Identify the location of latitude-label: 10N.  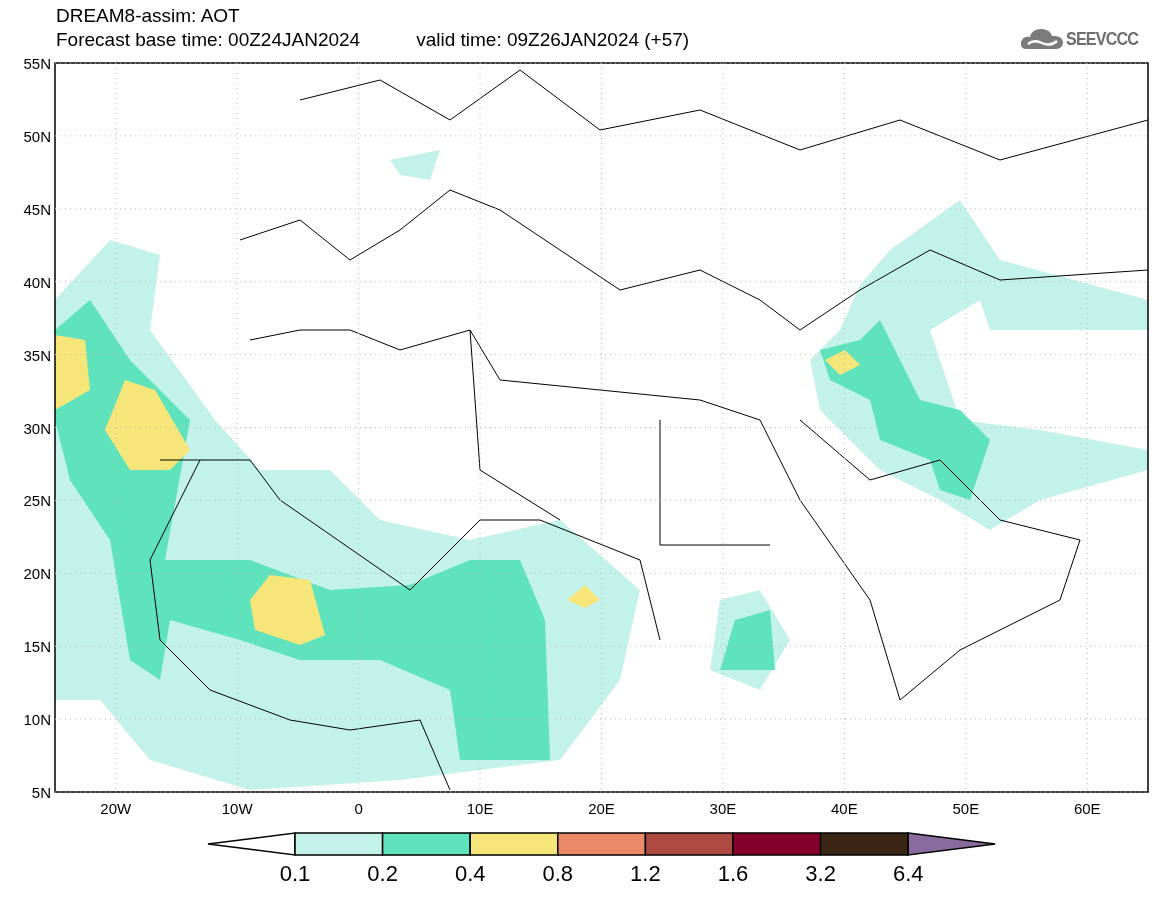
(37, 720).